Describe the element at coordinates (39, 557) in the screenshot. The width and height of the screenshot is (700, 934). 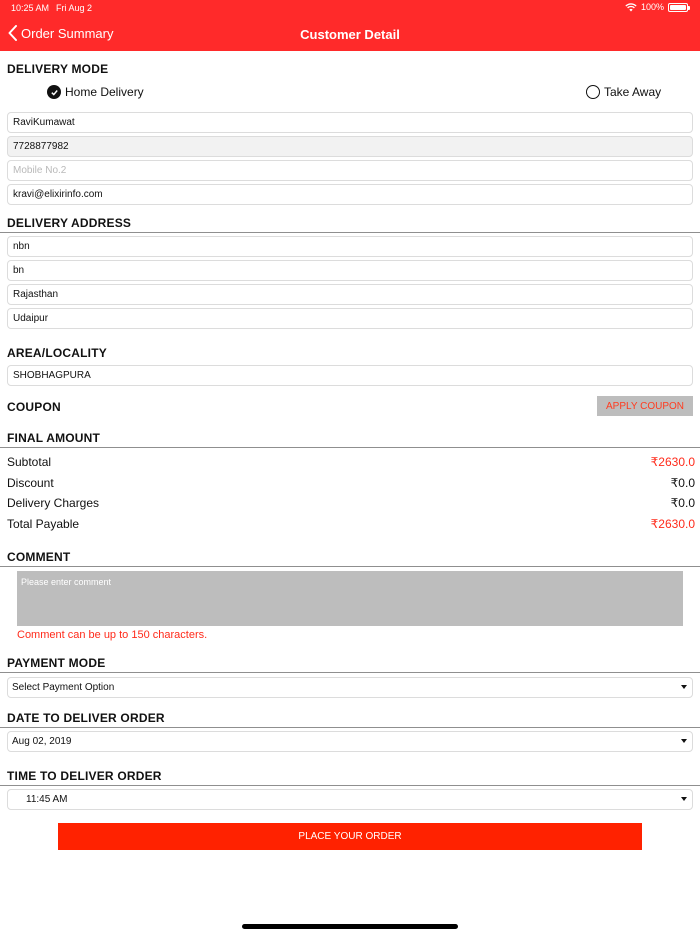
I see `comment-title: COMMENT` at that location.